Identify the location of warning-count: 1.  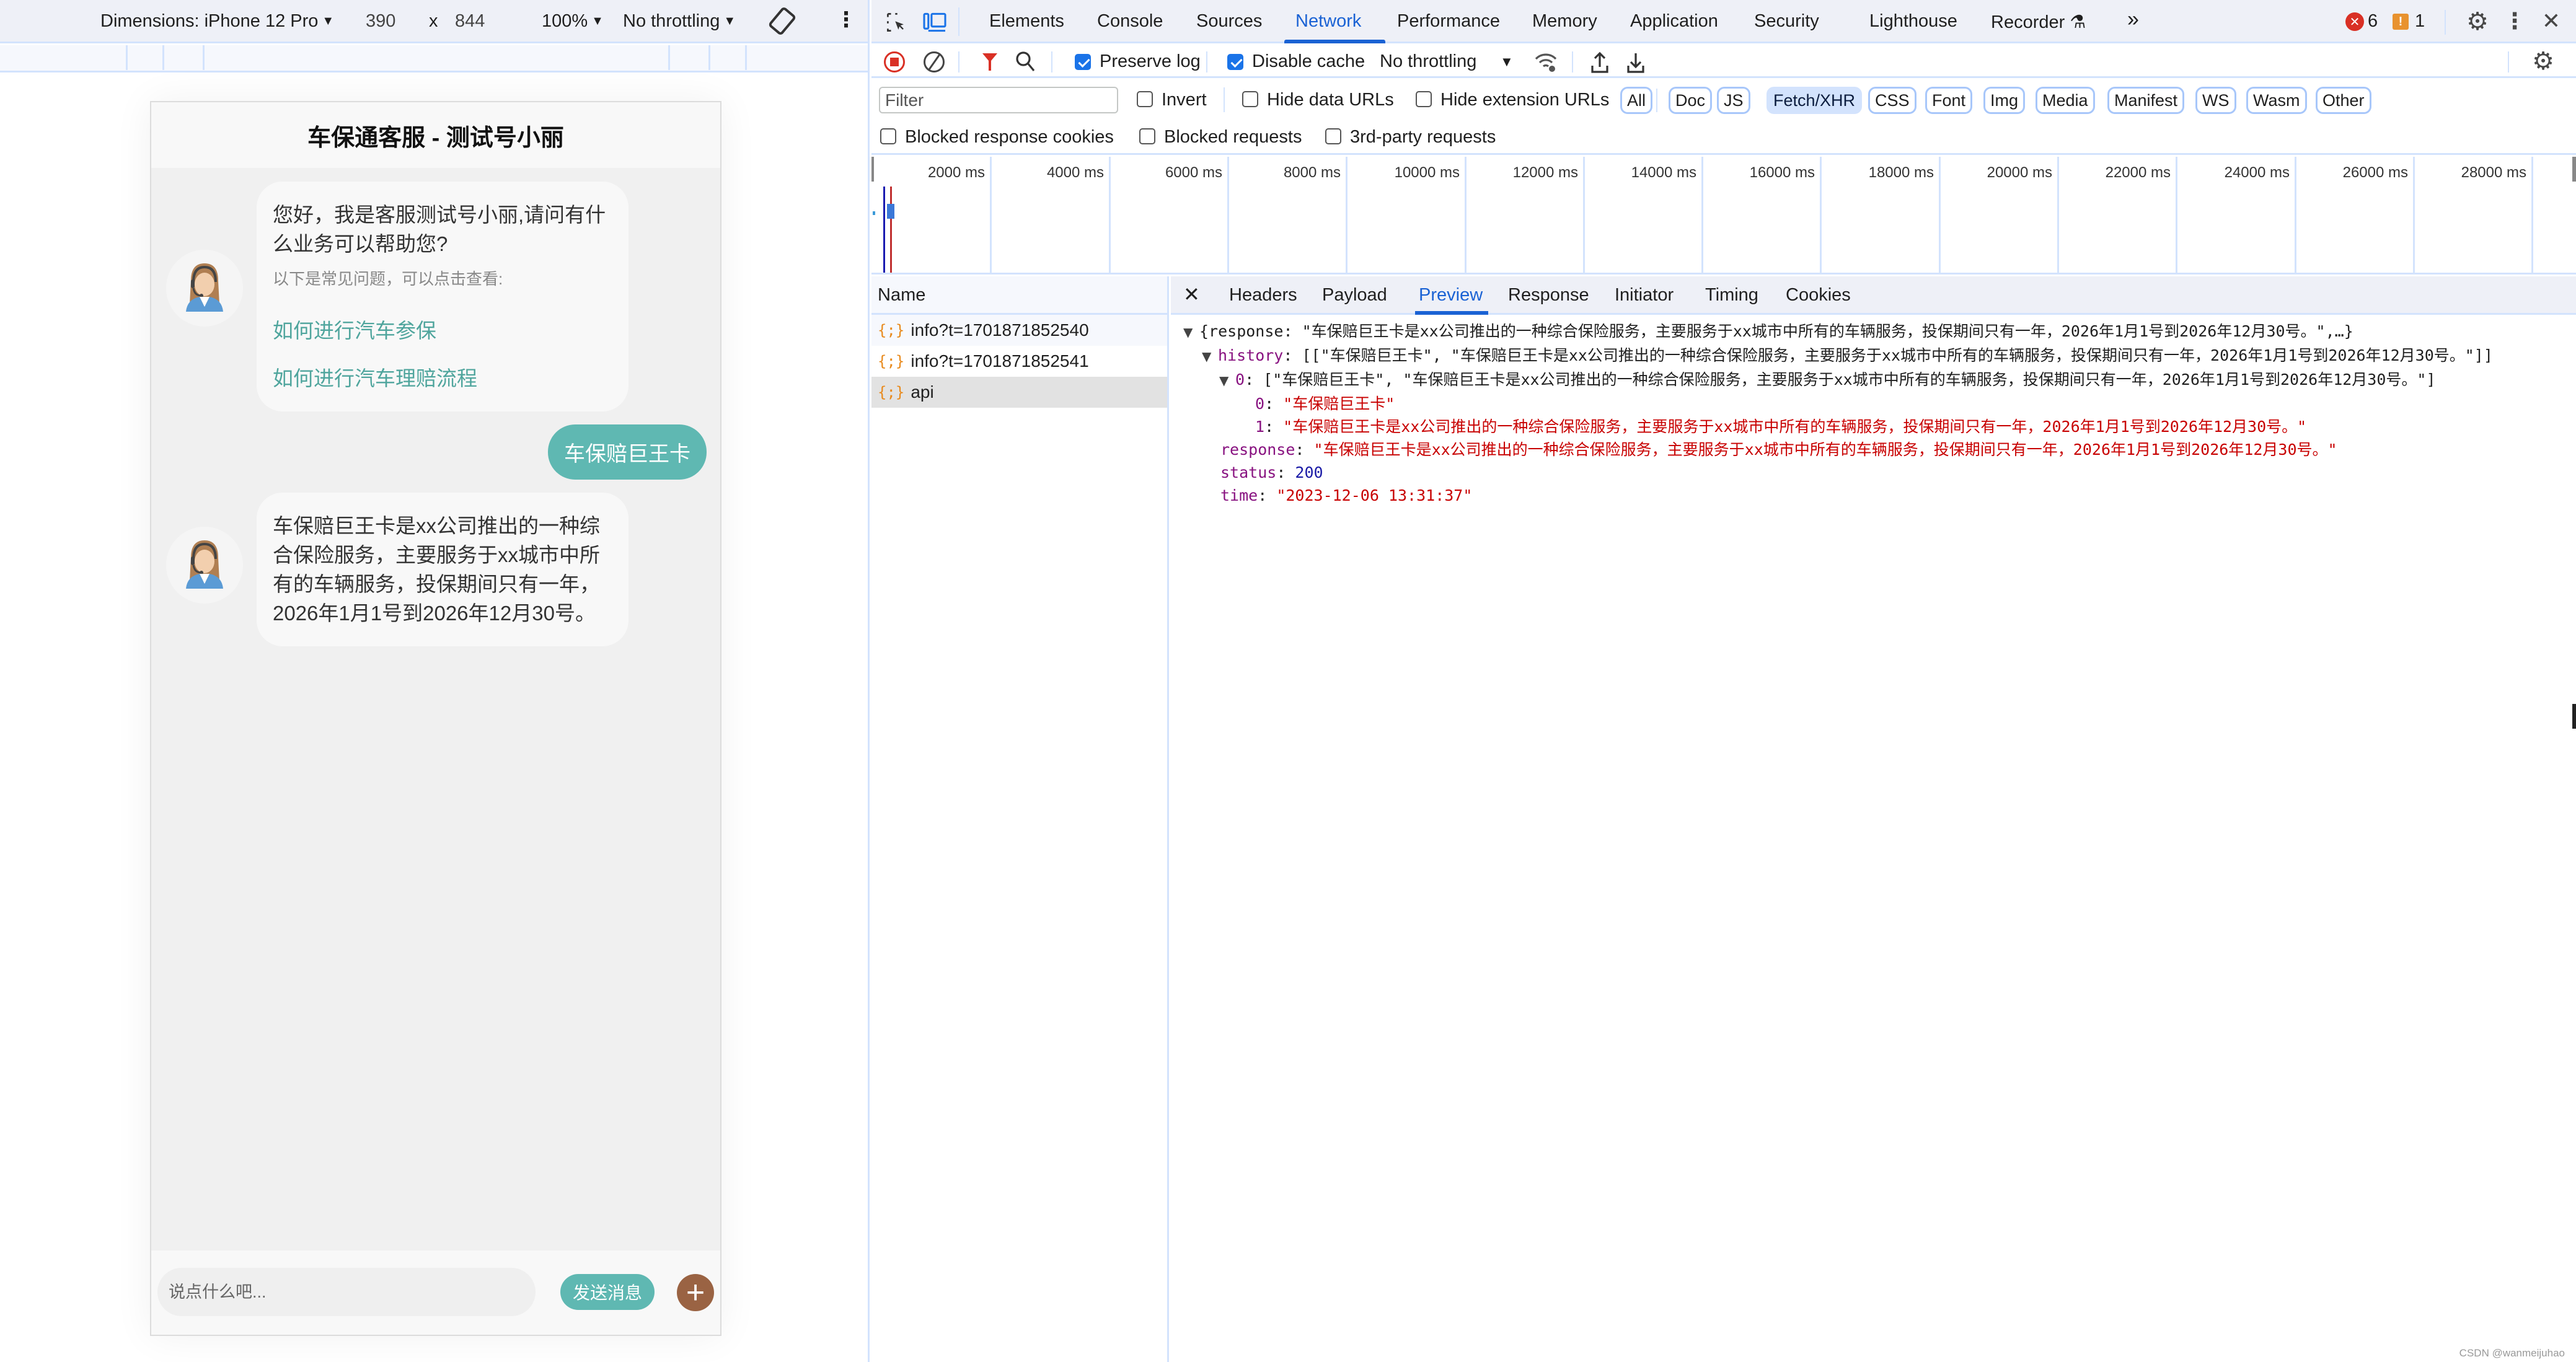
(2420, 21).